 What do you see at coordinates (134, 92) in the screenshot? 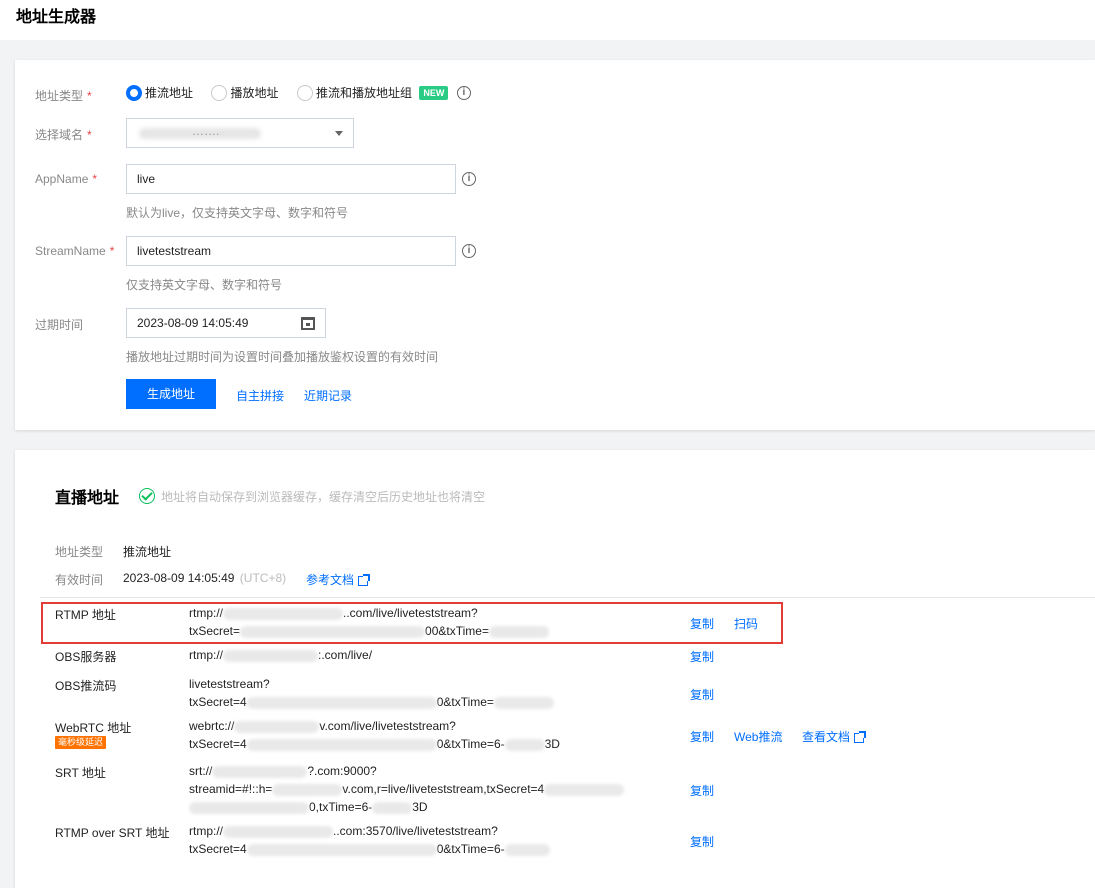
I see `radio-checked-icon` at bounding box center [134, 92].